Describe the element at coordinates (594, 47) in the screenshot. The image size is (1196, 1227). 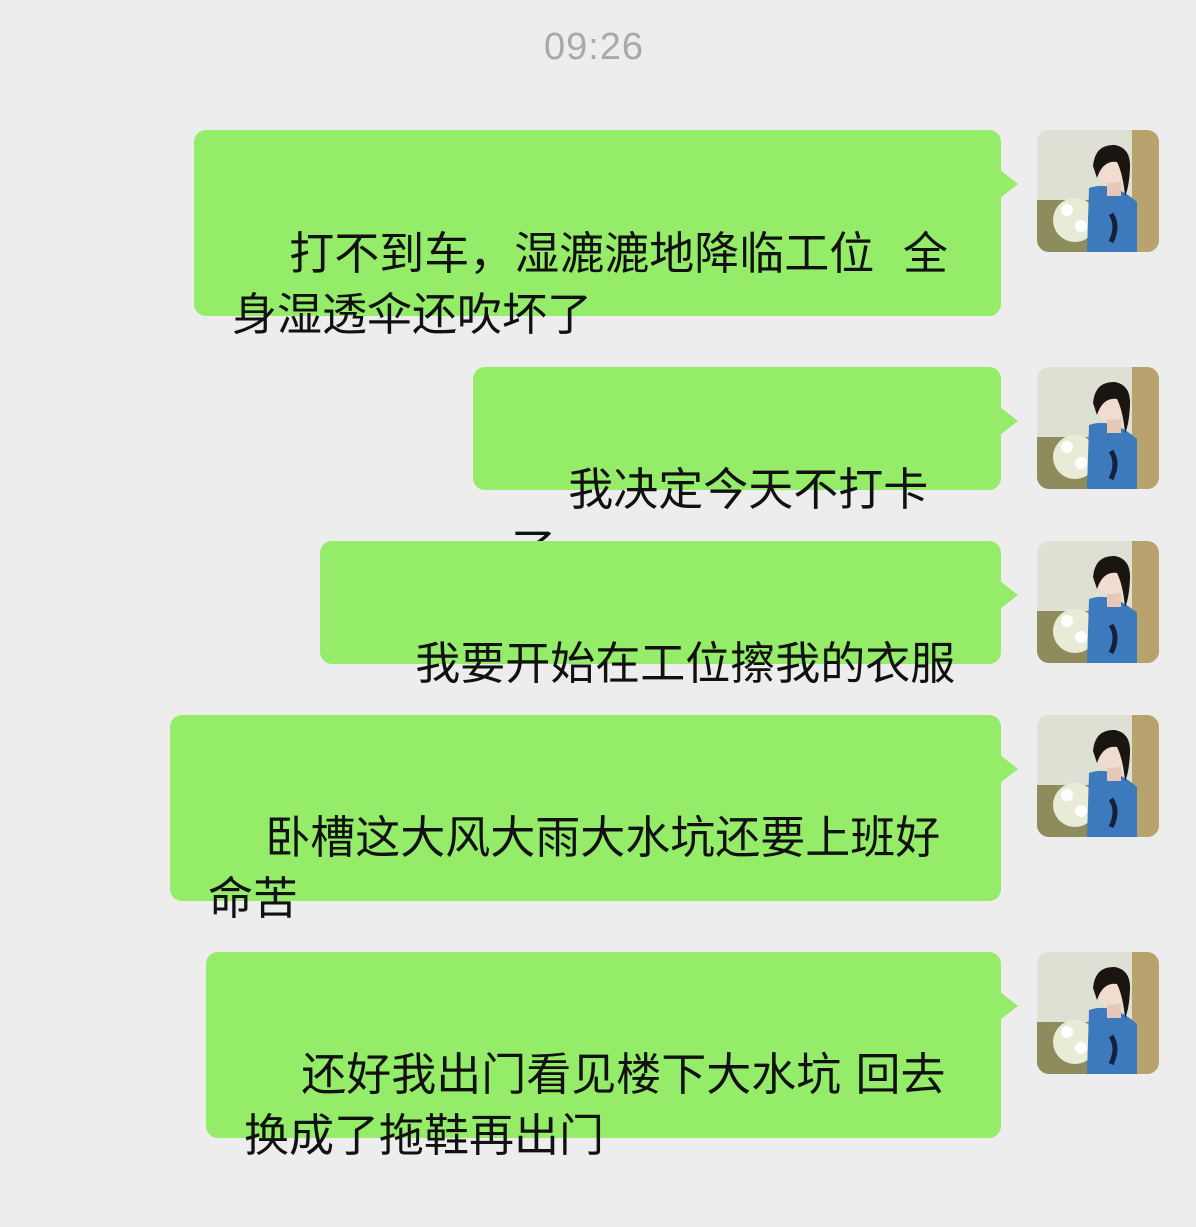
I see `message-timestamp: 09:26` at that location.